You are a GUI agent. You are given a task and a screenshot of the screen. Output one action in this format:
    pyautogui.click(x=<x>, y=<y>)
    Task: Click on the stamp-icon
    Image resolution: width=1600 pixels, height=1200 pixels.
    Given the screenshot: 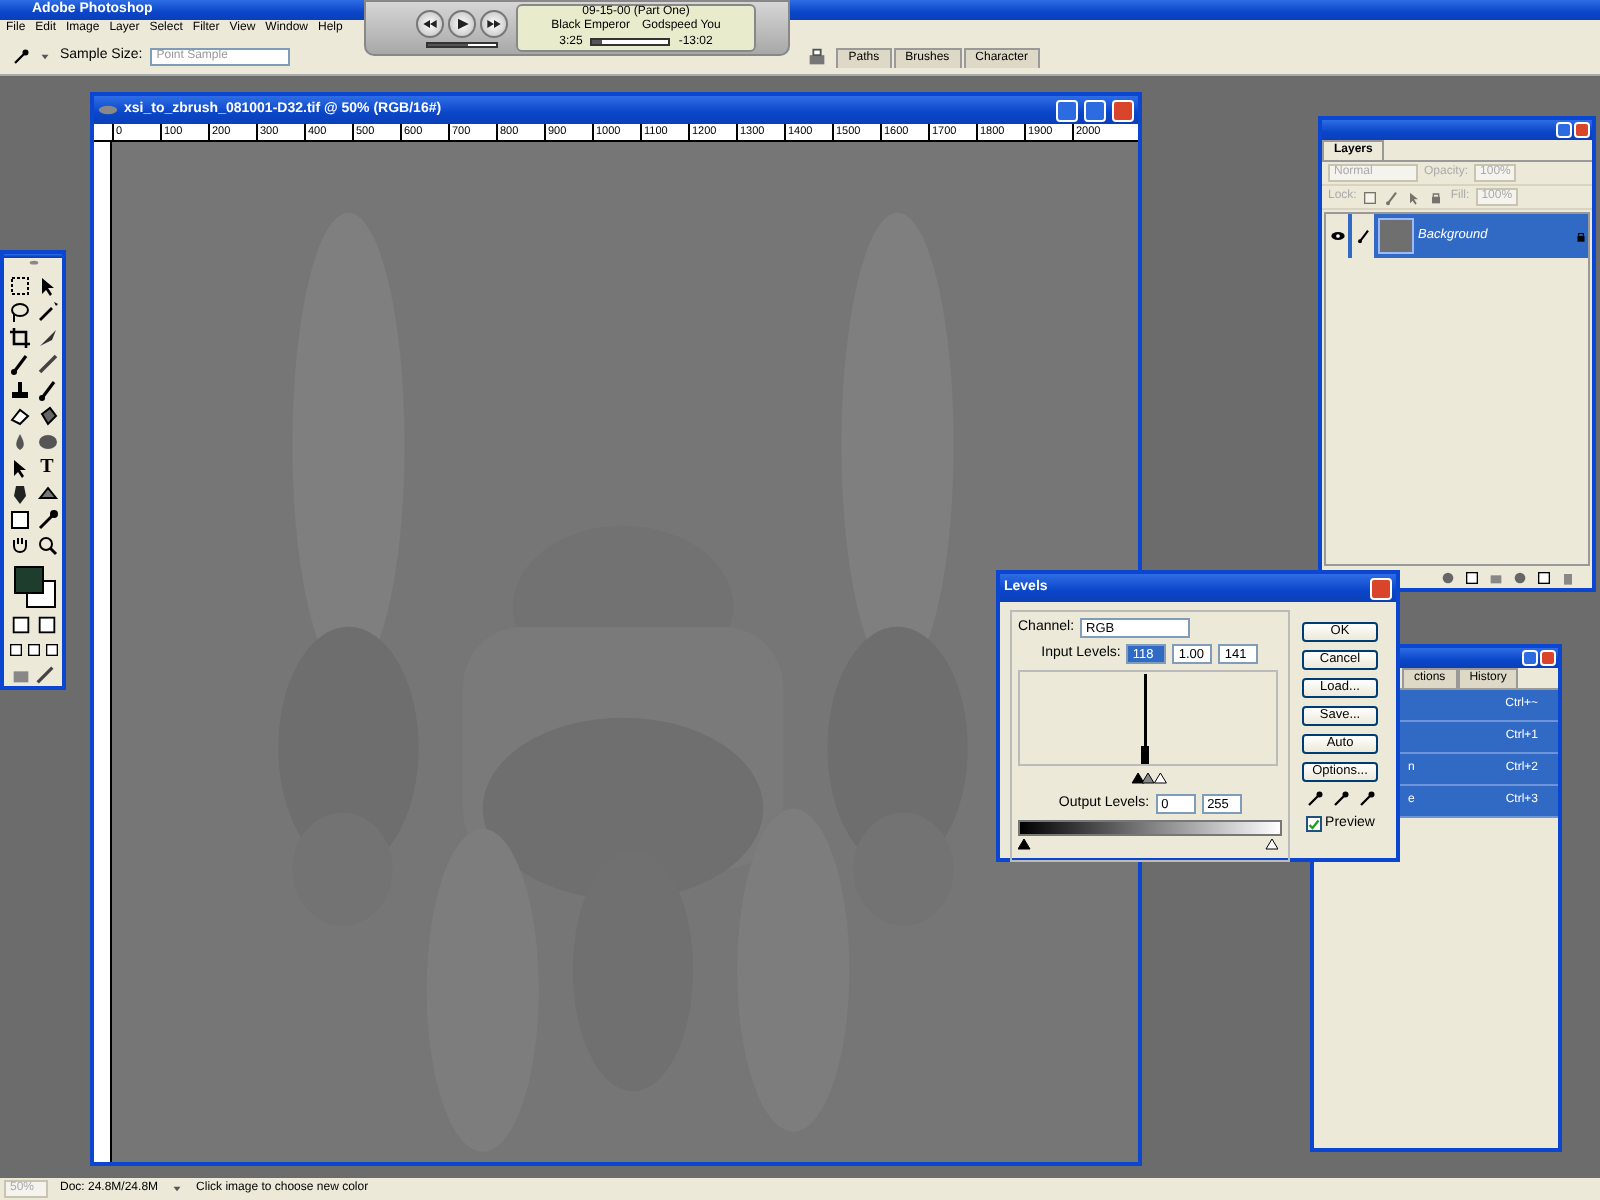 What is the action you would take?
    pyautogui.click(x=19, y=390)
    